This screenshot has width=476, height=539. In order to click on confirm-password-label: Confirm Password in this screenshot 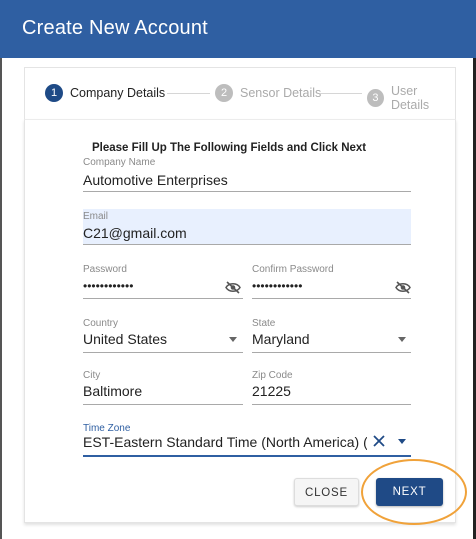, I will do `click(293, 269)`.